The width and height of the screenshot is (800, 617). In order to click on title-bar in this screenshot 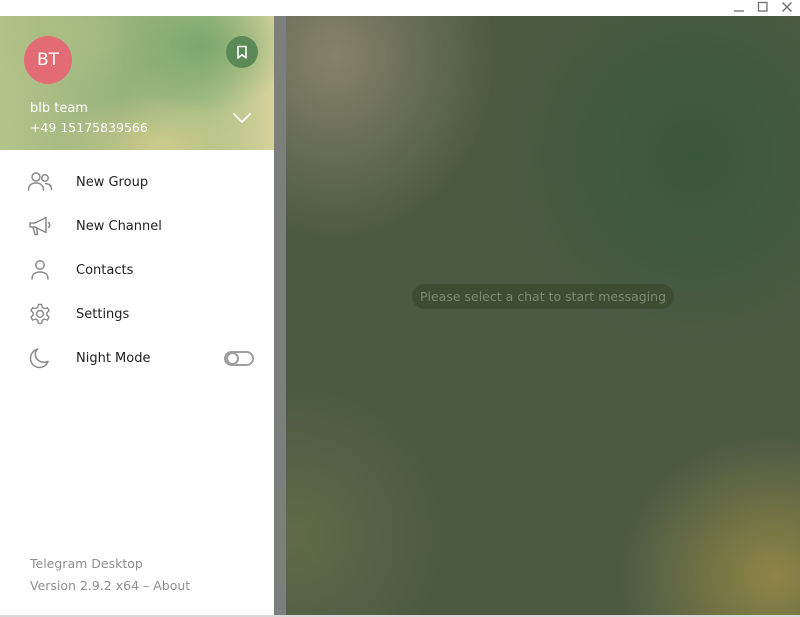, I will do `click(400, 8)`.